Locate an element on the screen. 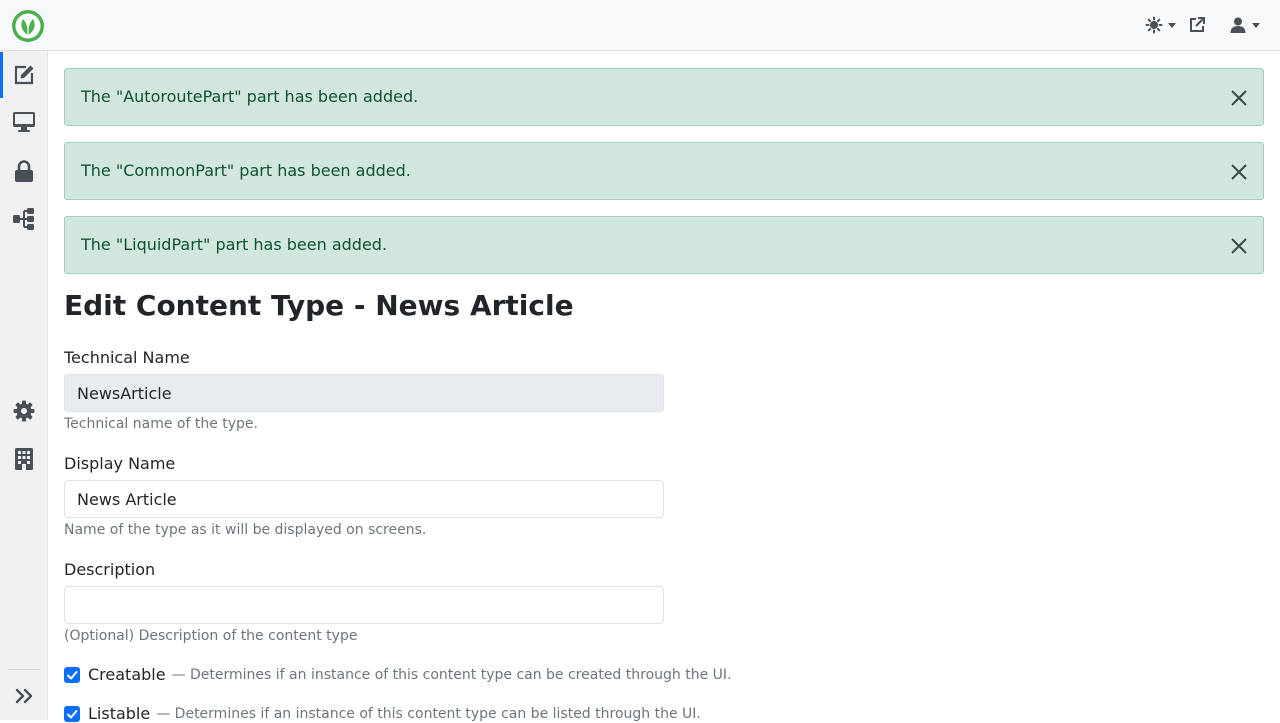 The image size is (1280, 723). theme-toggle-icon is located at coordinates (1154, 25).